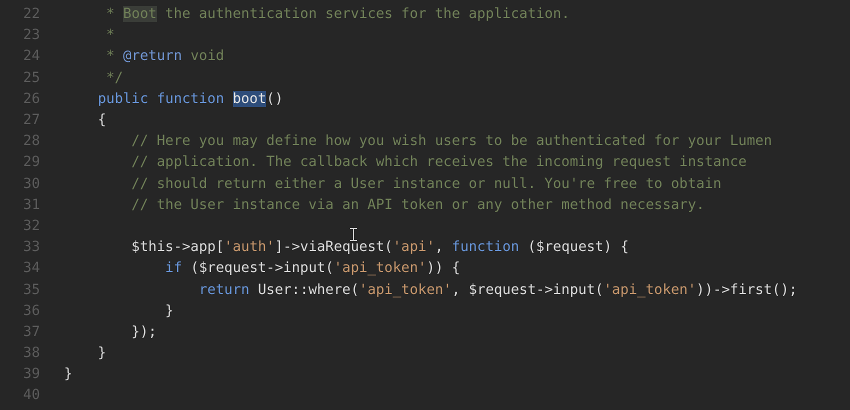  What do you see at coordinates (438, 162) in the screenshot?
I see `code-line: // application. The callback which receives the incoming request instance` at bounding box center [438, 162].